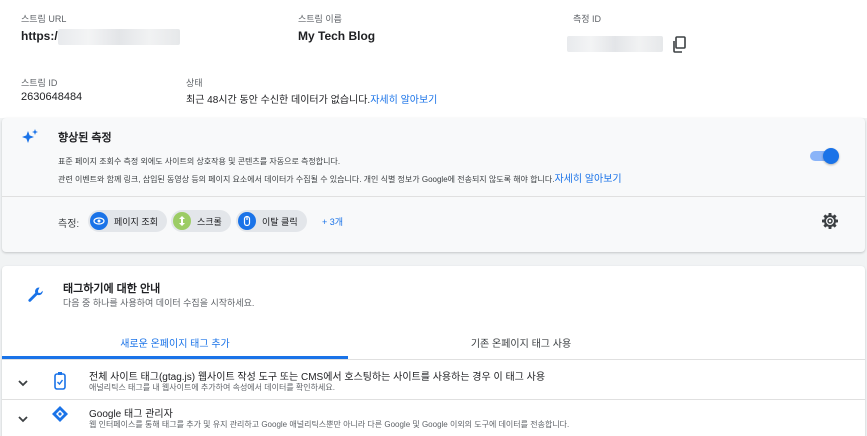 This screenshot has width=867, height=436. What do you see at coordinates (159, 303) in the screenshot?
I see `tagging-subtitle: 다음 중 하나를 사용하여 데이터 수집을 시작하세요.` at bounding box center [159, 303].